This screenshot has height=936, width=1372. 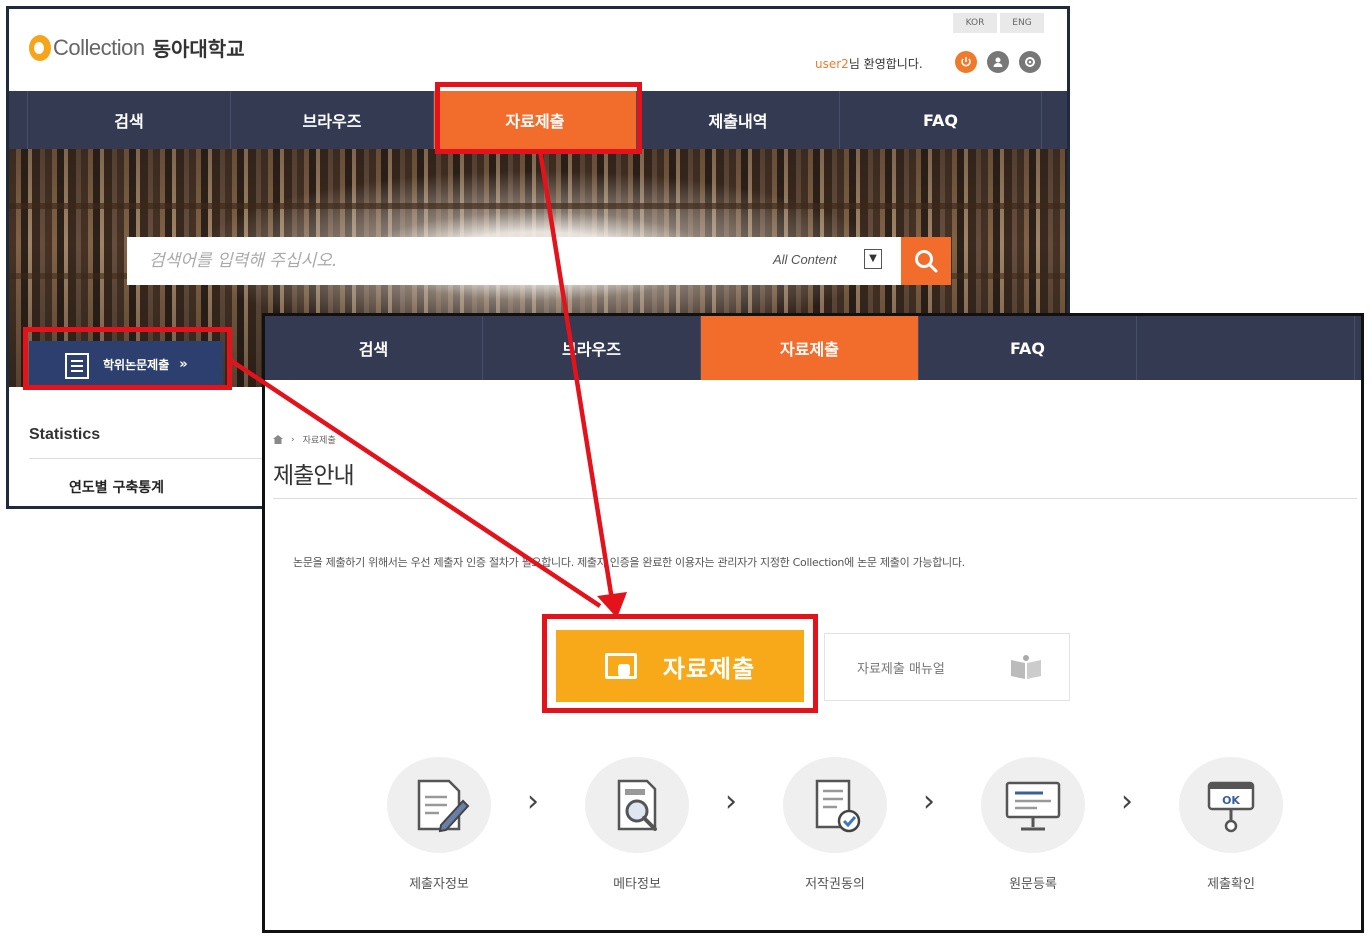 I want to click on submission-manual-label: 자료제출 매뉴얼, so click(x=901, y=669).